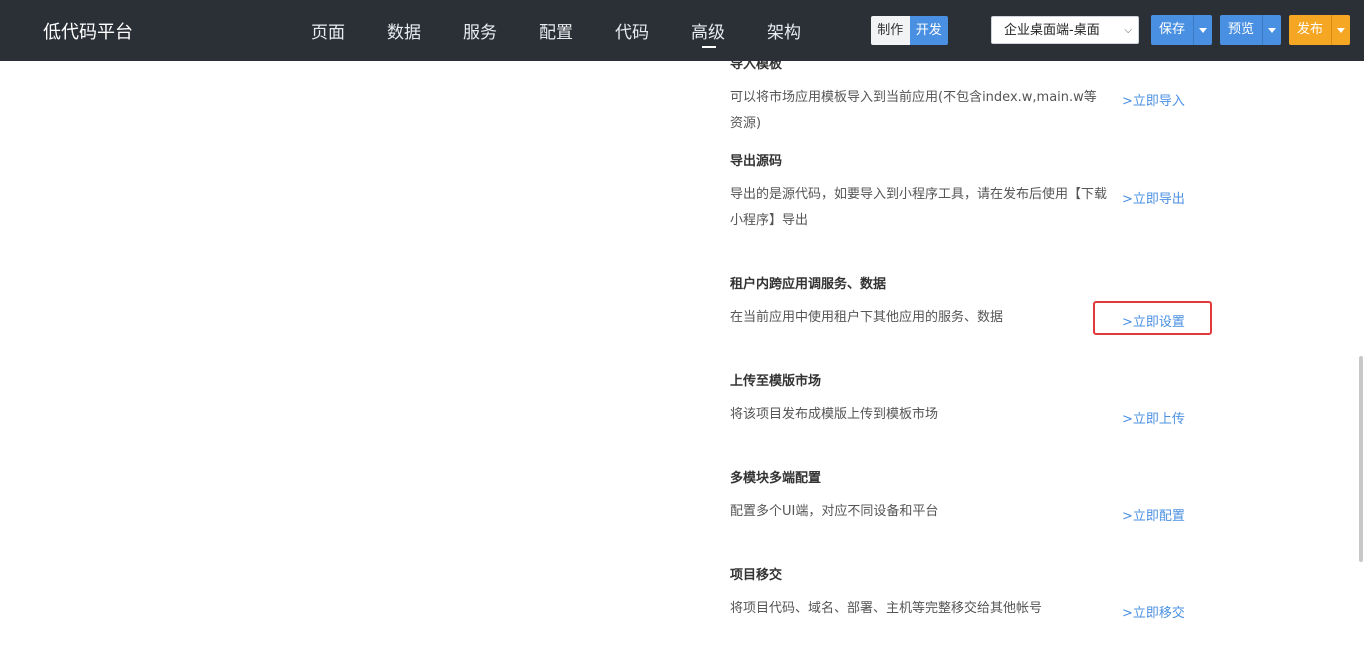 This screenshot has height=655, width=1364. Describe the element at coordinates (404, 30) in the screenshot. I see `nav-item-data: 数据` at that location.